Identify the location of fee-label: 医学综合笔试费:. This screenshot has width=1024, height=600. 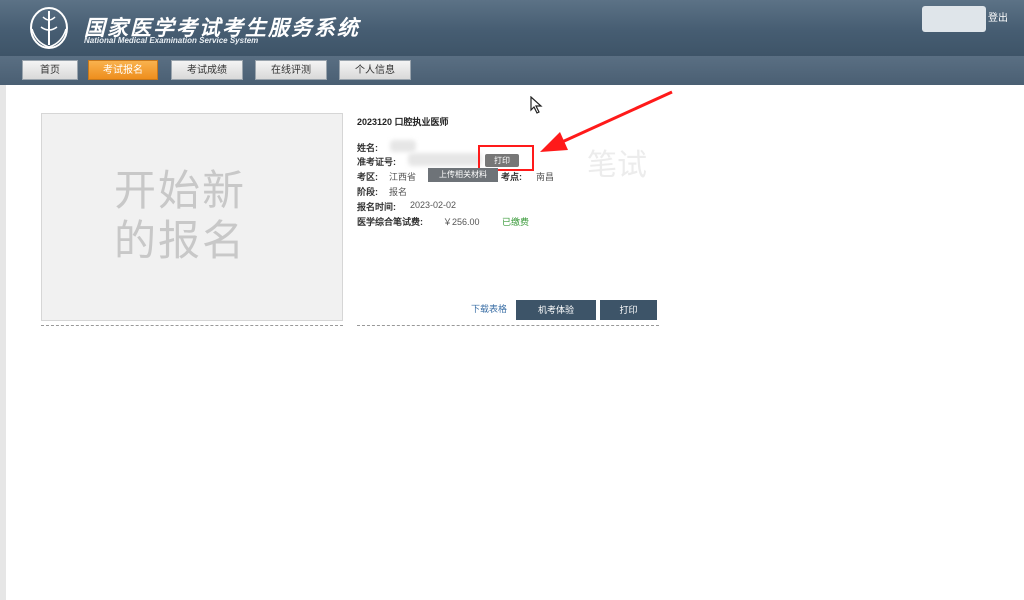
(390, 222).